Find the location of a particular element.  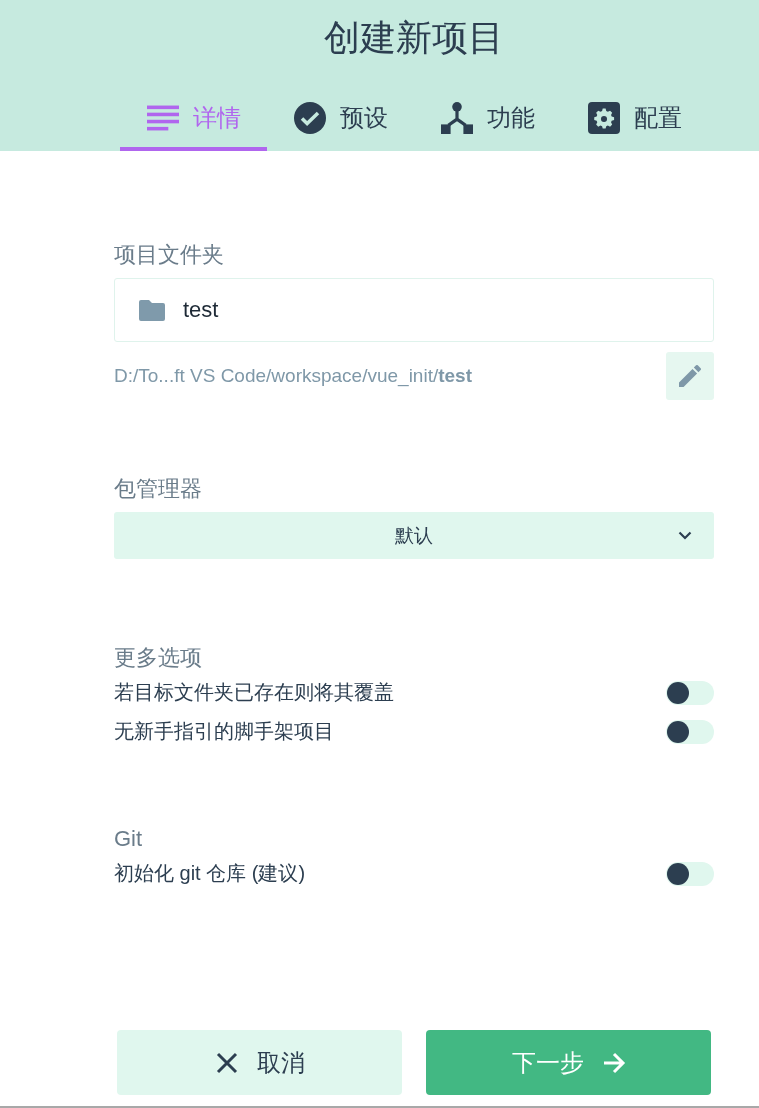

settings-icon is located at coordinates (603, 118).